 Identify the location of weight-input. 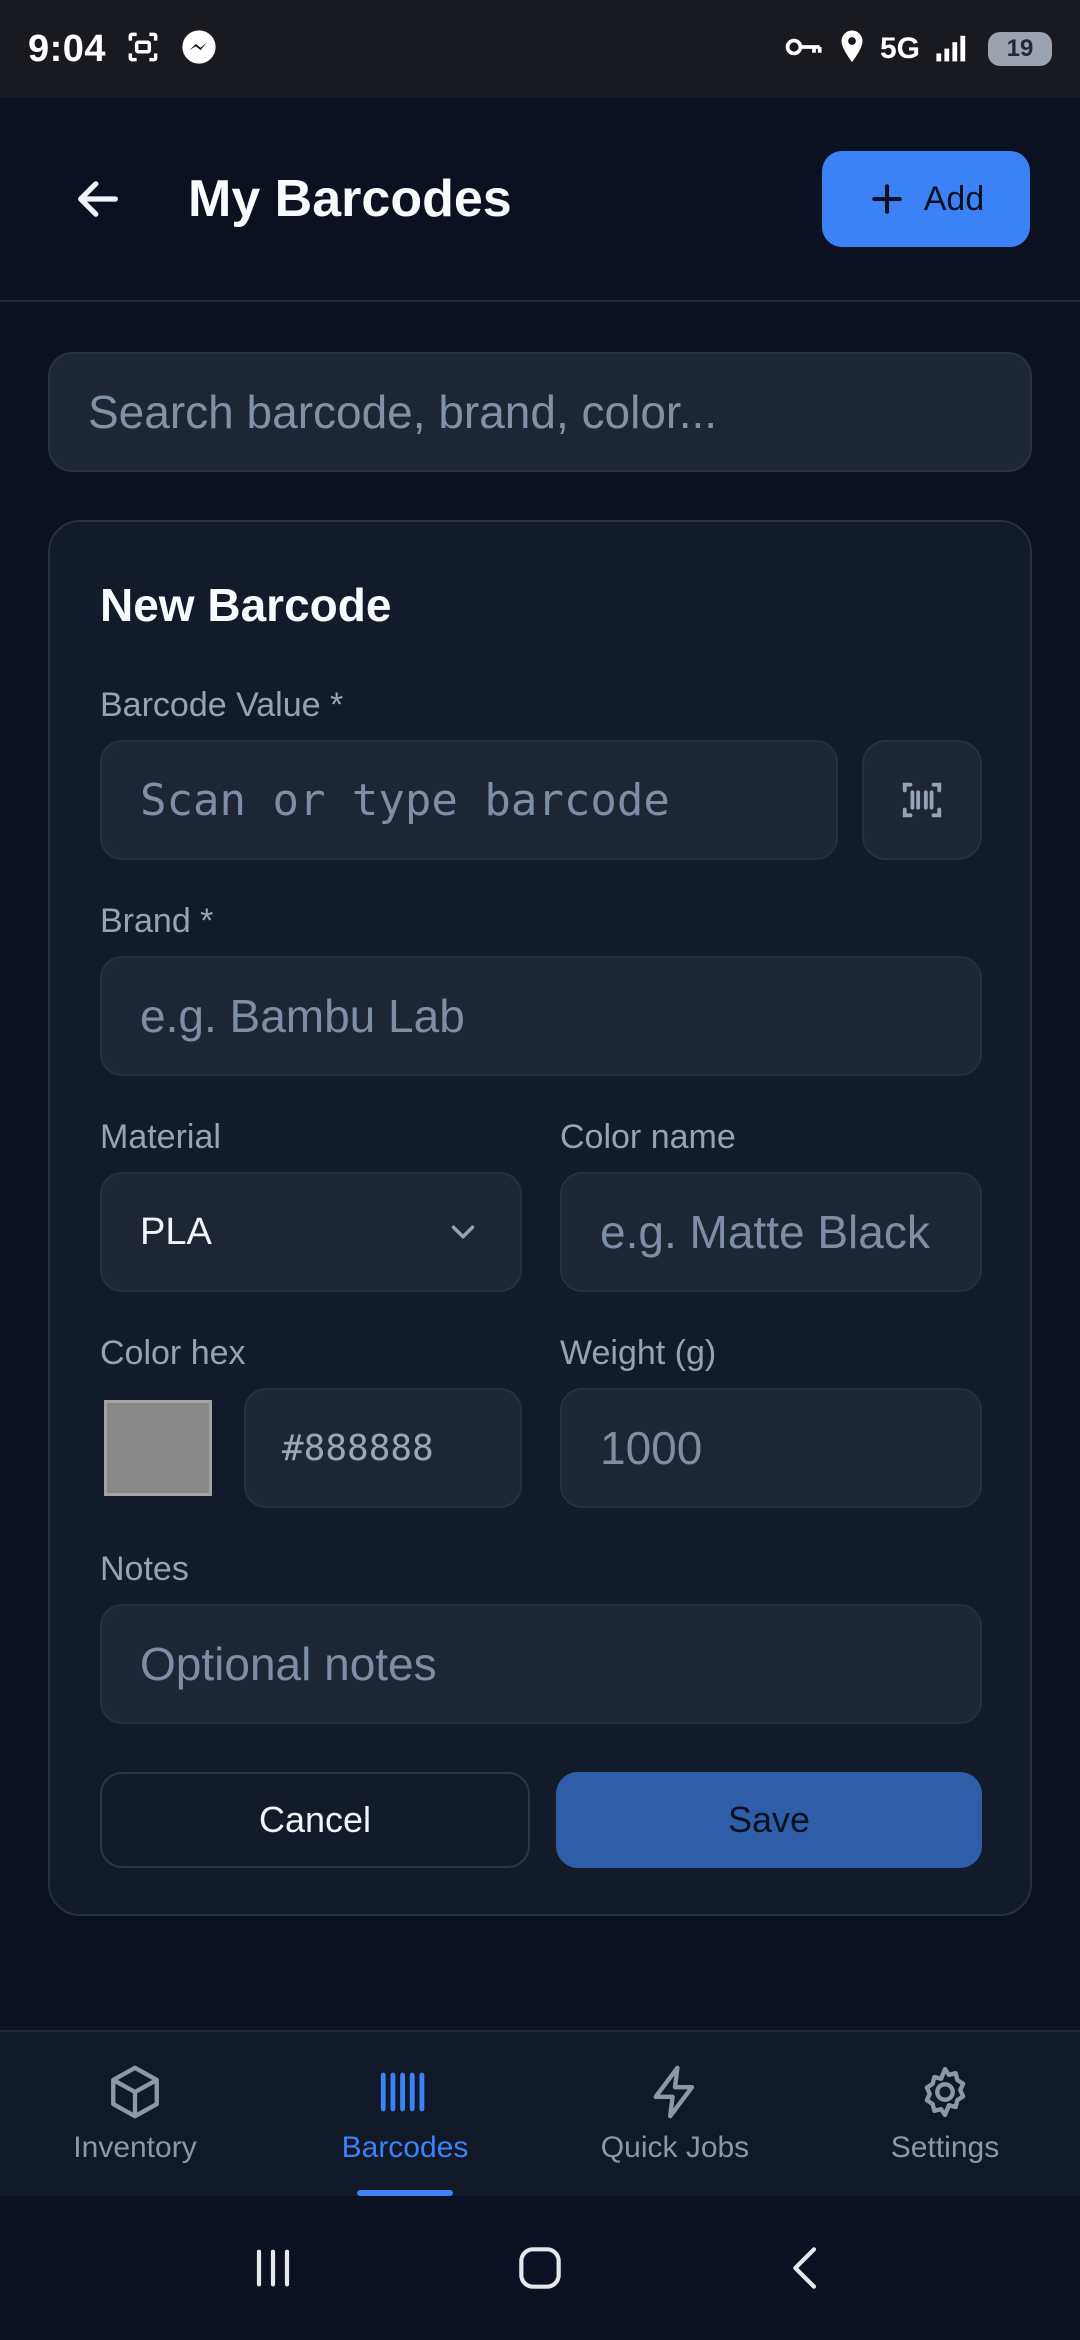
(771, 1448).